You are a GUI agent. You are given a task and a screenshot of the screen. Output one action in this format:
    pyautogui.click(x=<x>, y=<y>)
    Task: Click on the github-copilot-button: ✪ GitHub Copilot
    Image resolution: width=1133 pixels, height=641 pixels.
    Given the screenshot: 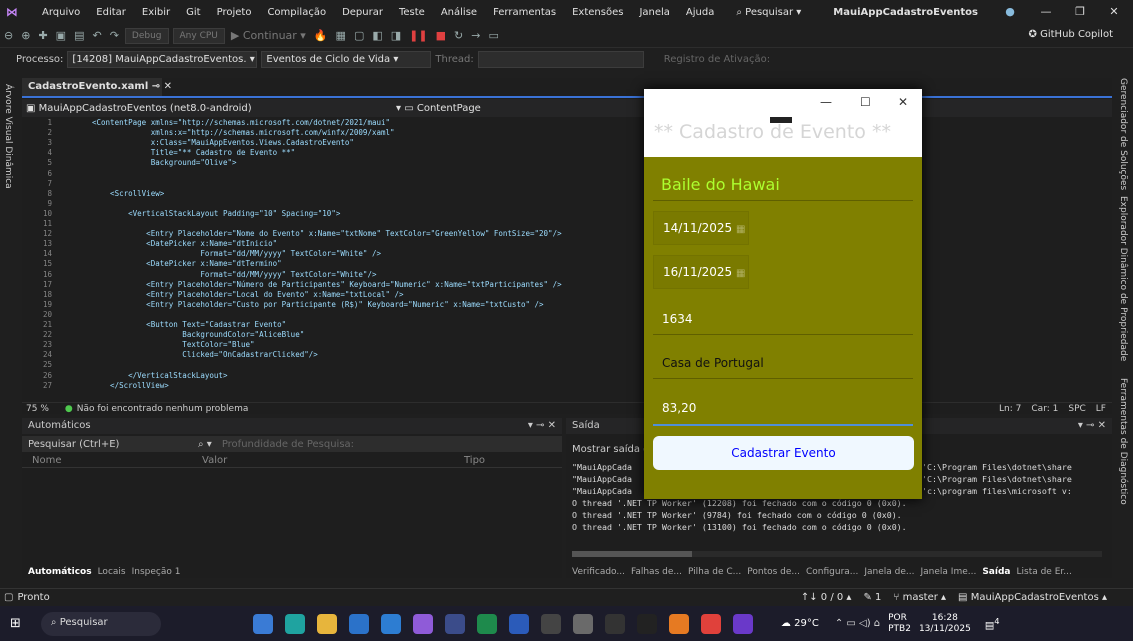 What is the action you would take?
    pyautogui.click(x=1071, y=34)
    